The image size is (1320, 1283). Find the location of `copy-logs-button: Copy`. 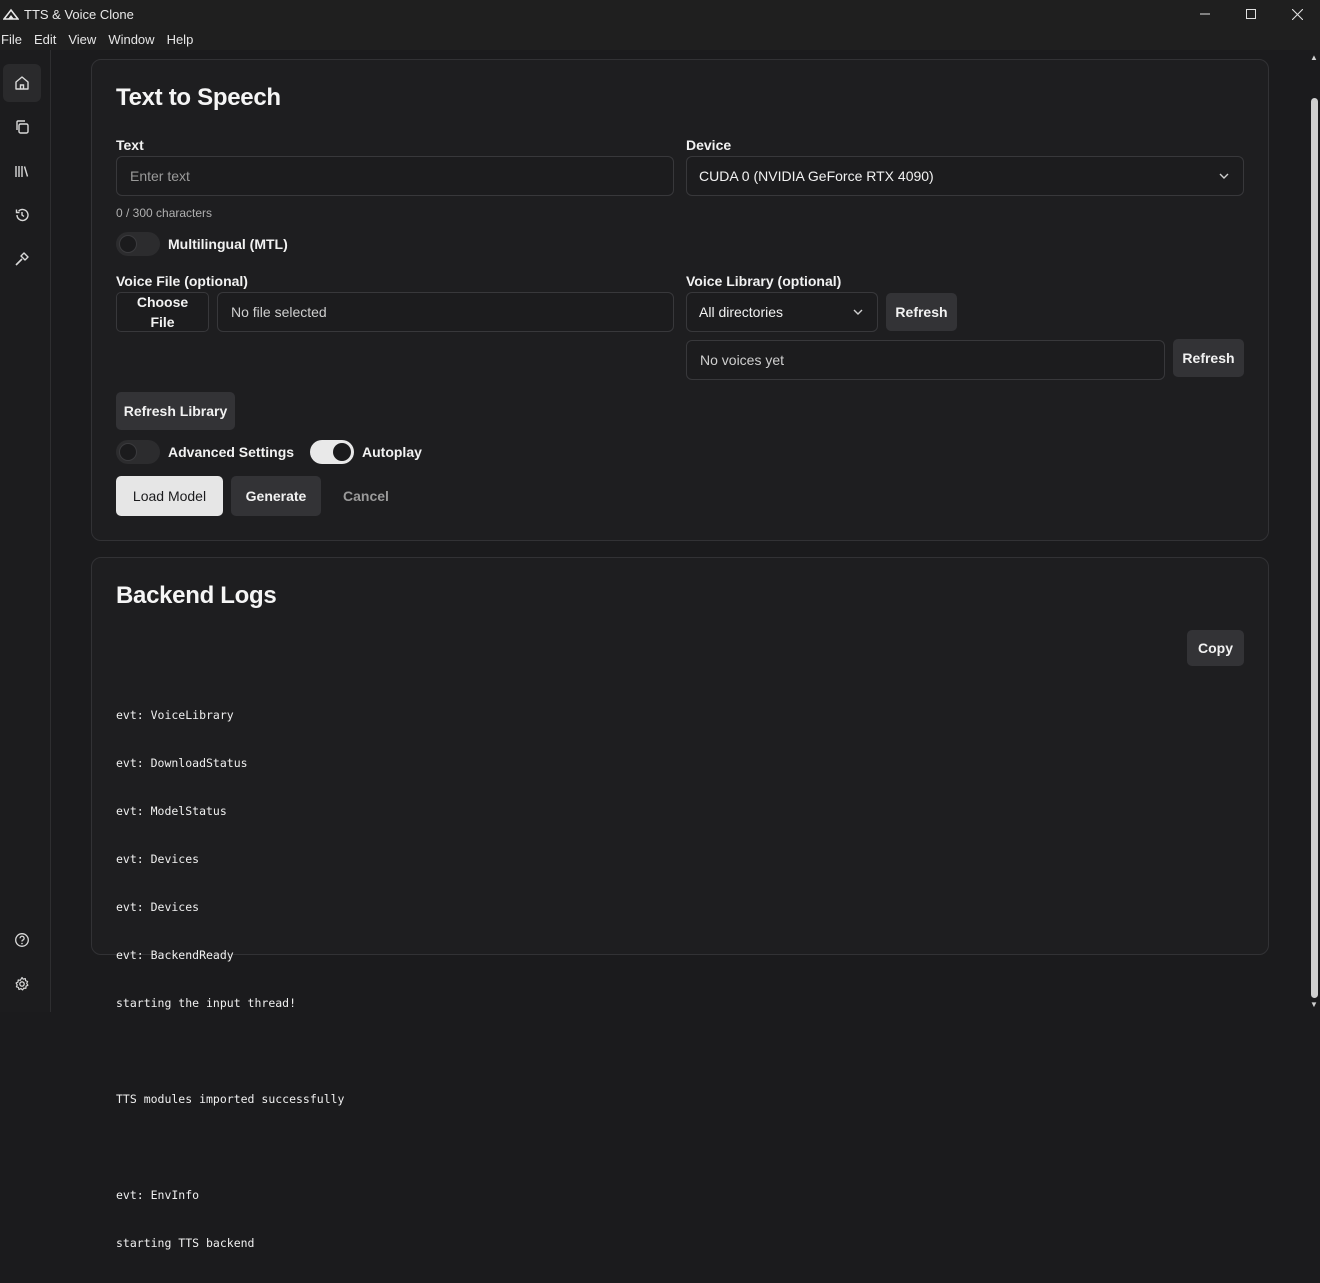

copy-logs-button: Copy is located at coordinates (1215, 648).